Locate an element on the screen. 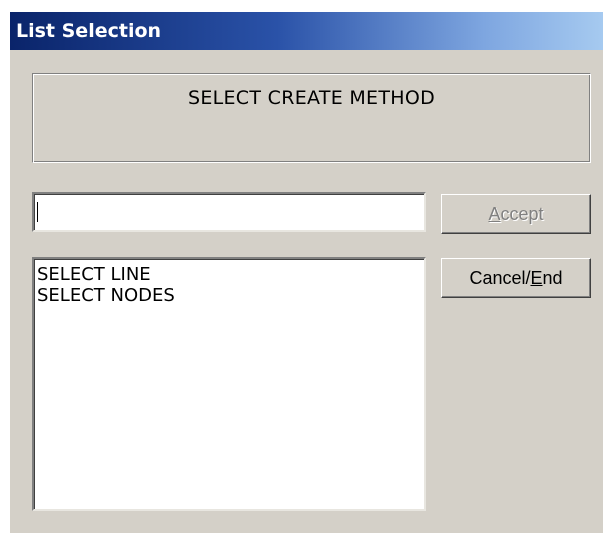 The width and height of the screenshot is (603, 533). selection-input is located at coordinates (229, 212).